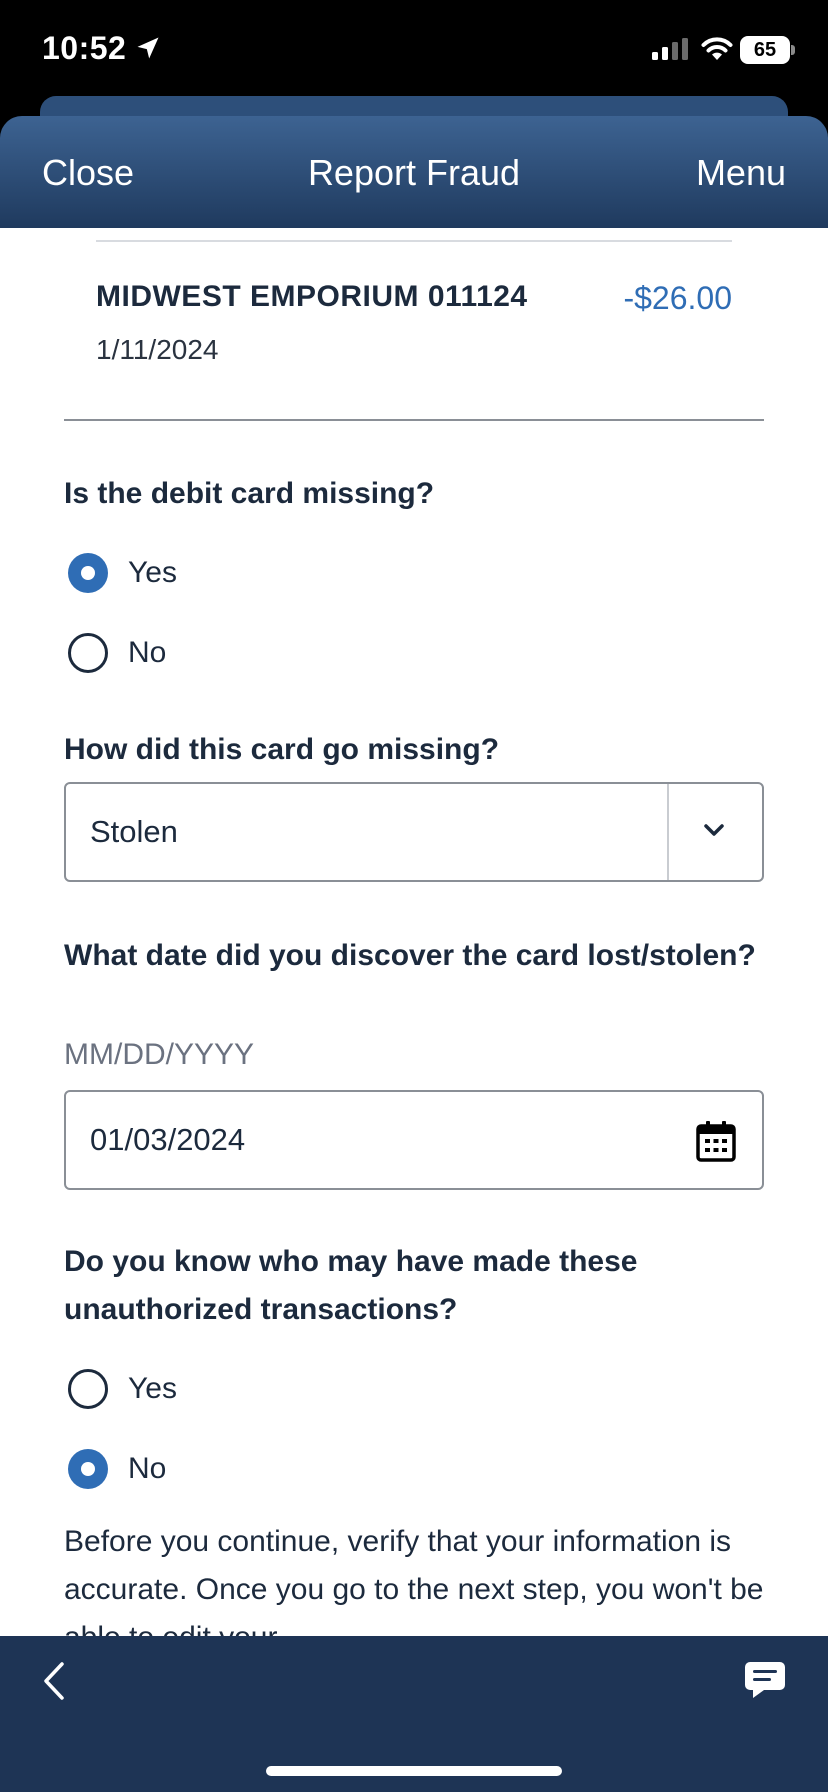 This screenshot has height=1792, width=828. I want to click on cellular-signal-icon, so click(670, 49).